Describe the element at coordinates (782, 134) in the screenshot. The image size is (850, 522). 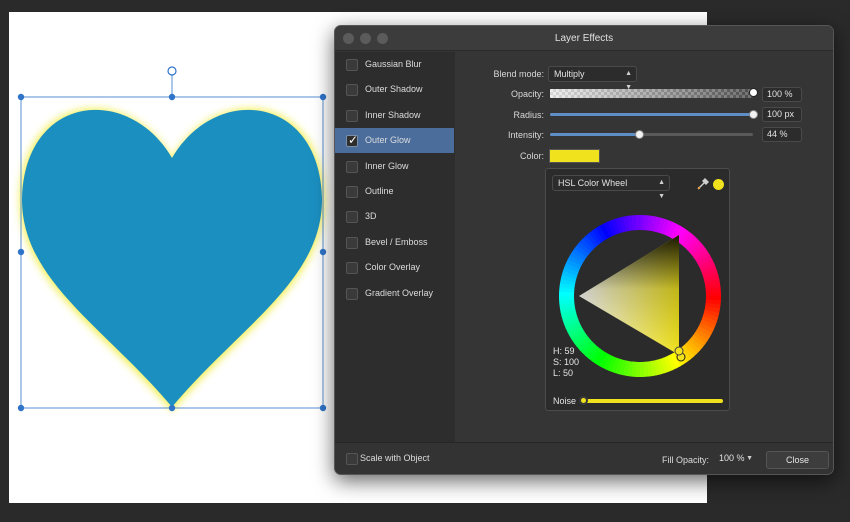
I see `intensity-value: 44 %` at that location.